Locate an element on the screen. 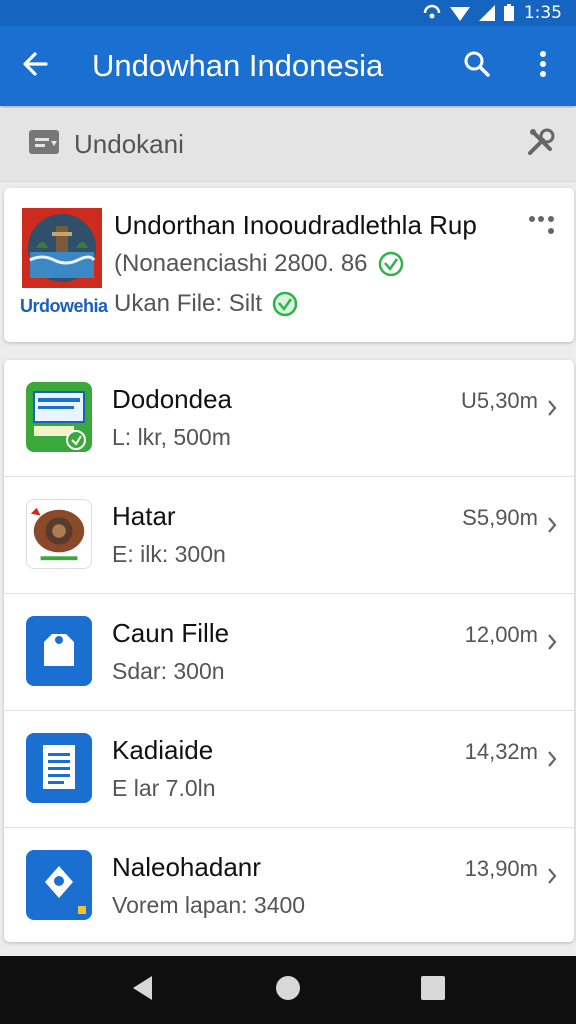 The height and width of the screenshot is (1024, 576). app-bar: Undowhan Indonesia is located at coordinates (288, 66).